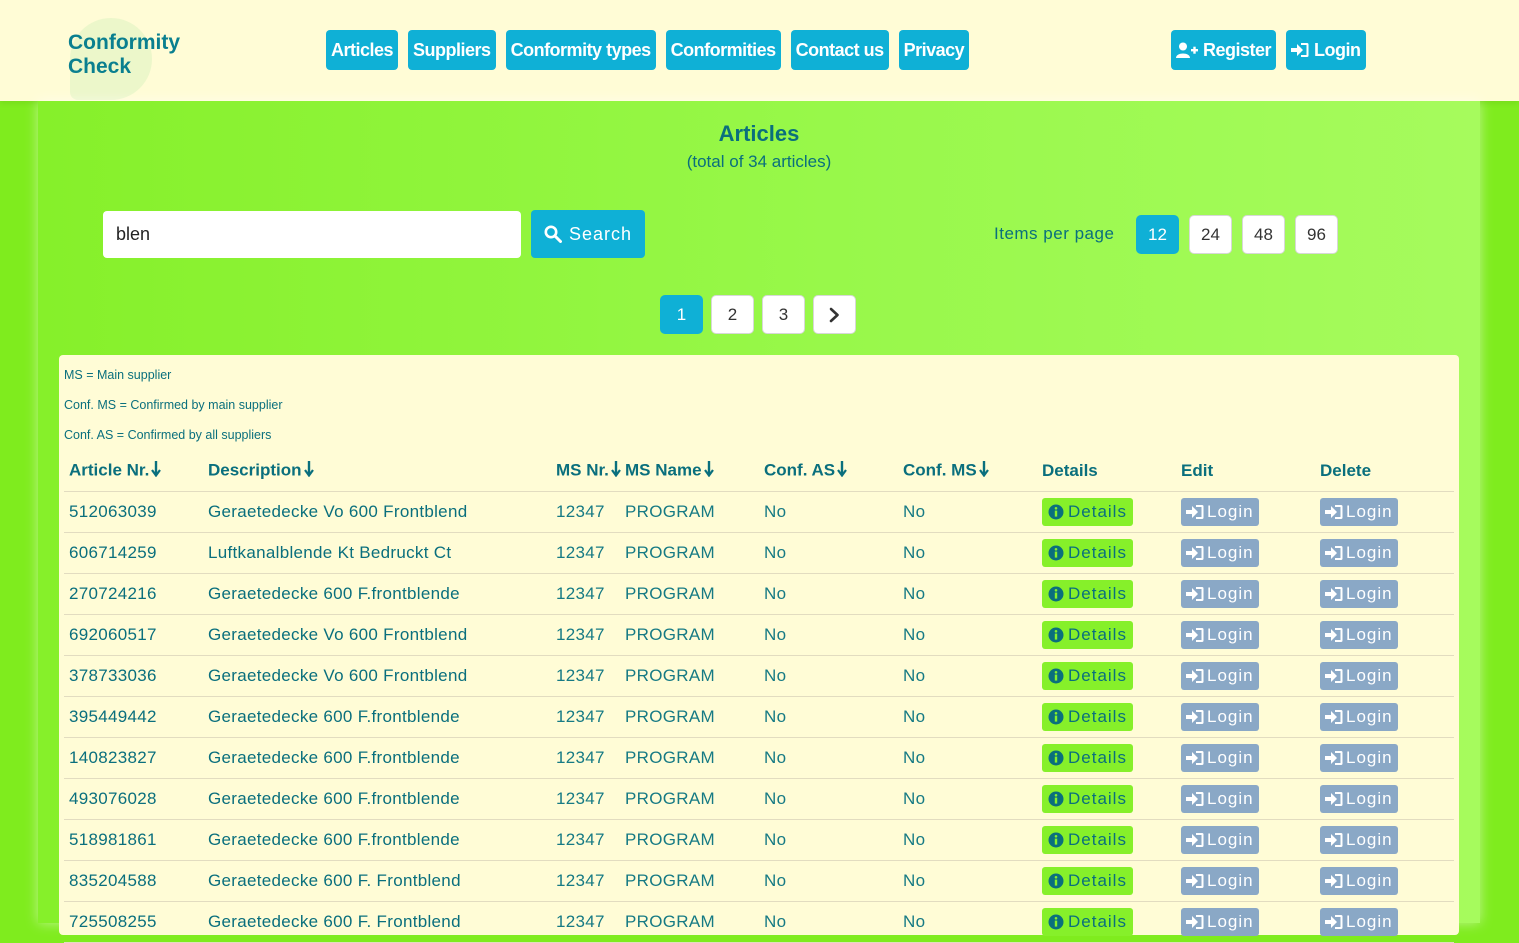  Describe the element at coordinates (967, 717) in the screenshot. I see `cell-conf-ms: No` at that location.